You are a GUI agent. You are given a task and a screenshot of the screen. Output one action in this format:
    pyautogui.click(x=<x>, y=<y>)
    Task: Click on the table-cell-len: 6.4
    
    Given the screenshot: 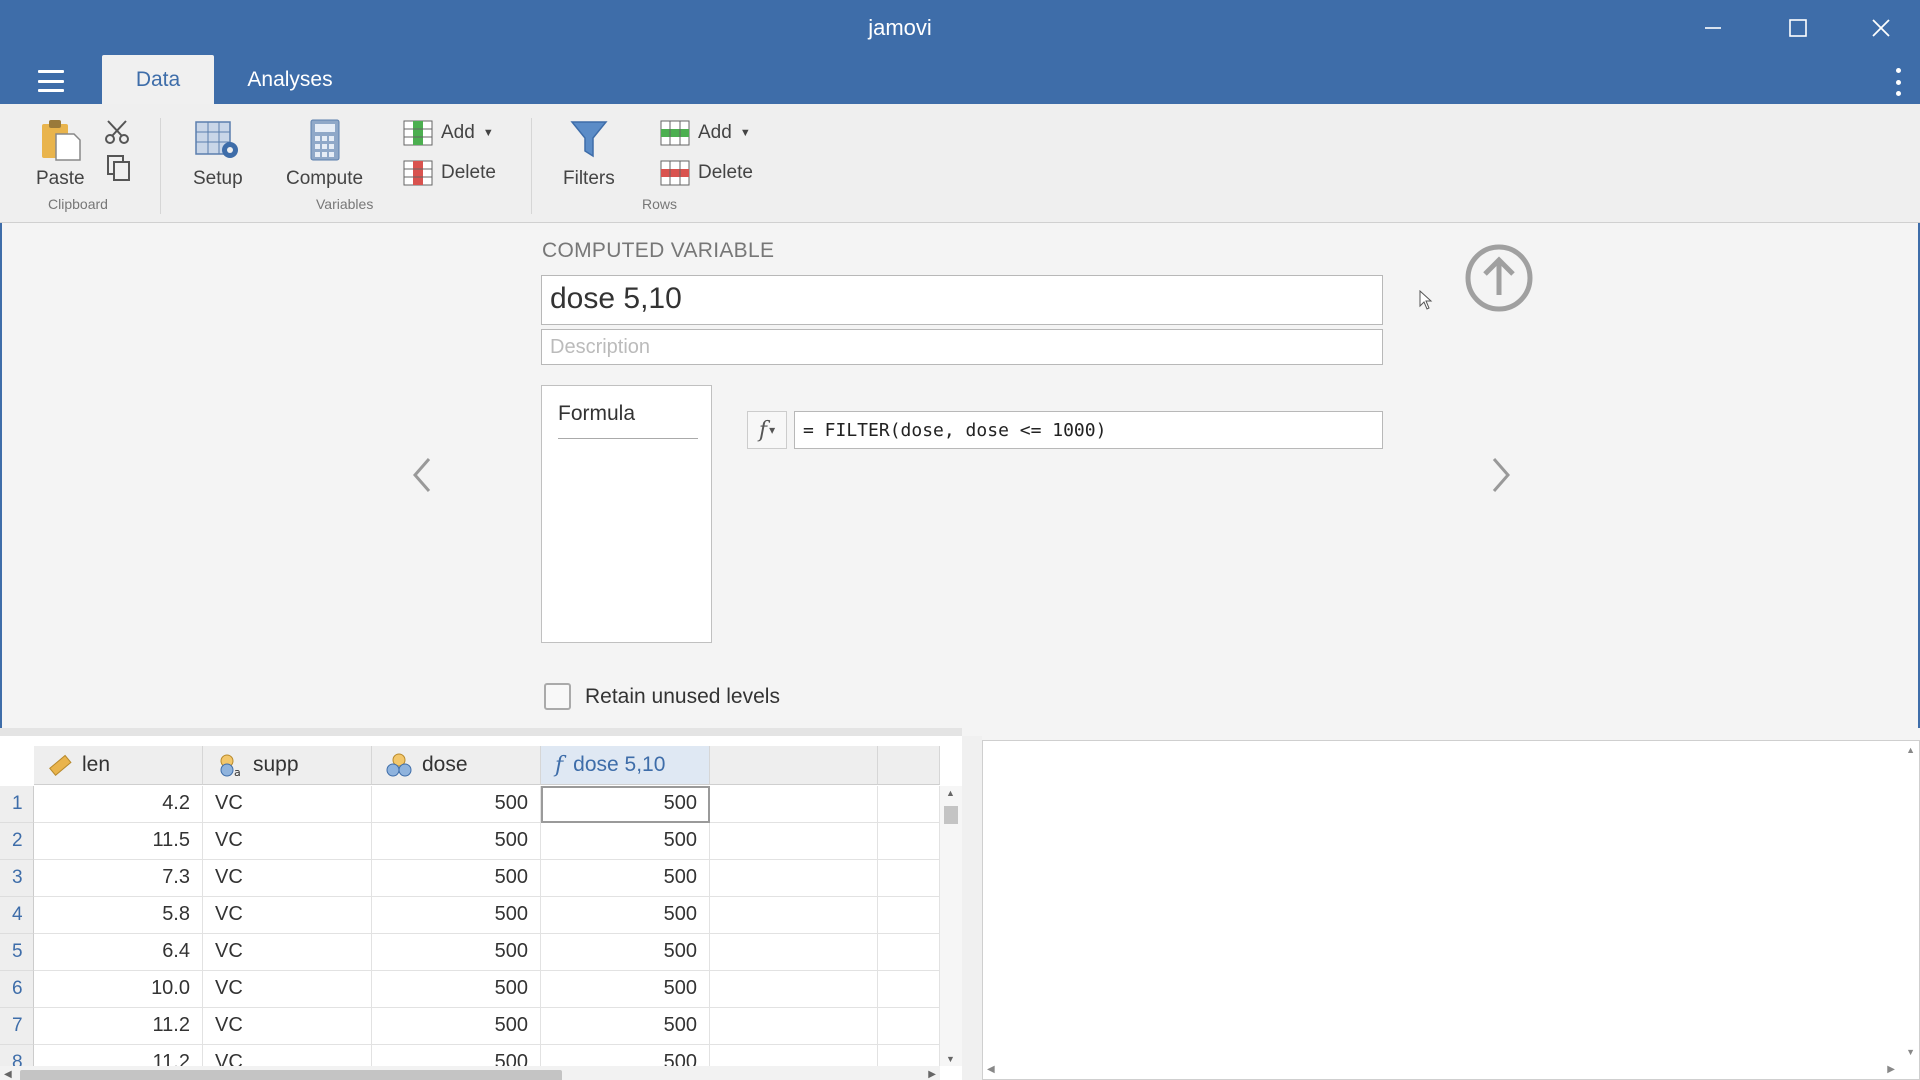 What is the action you would take?
    pyautogui.click(x=118, y=952)
    